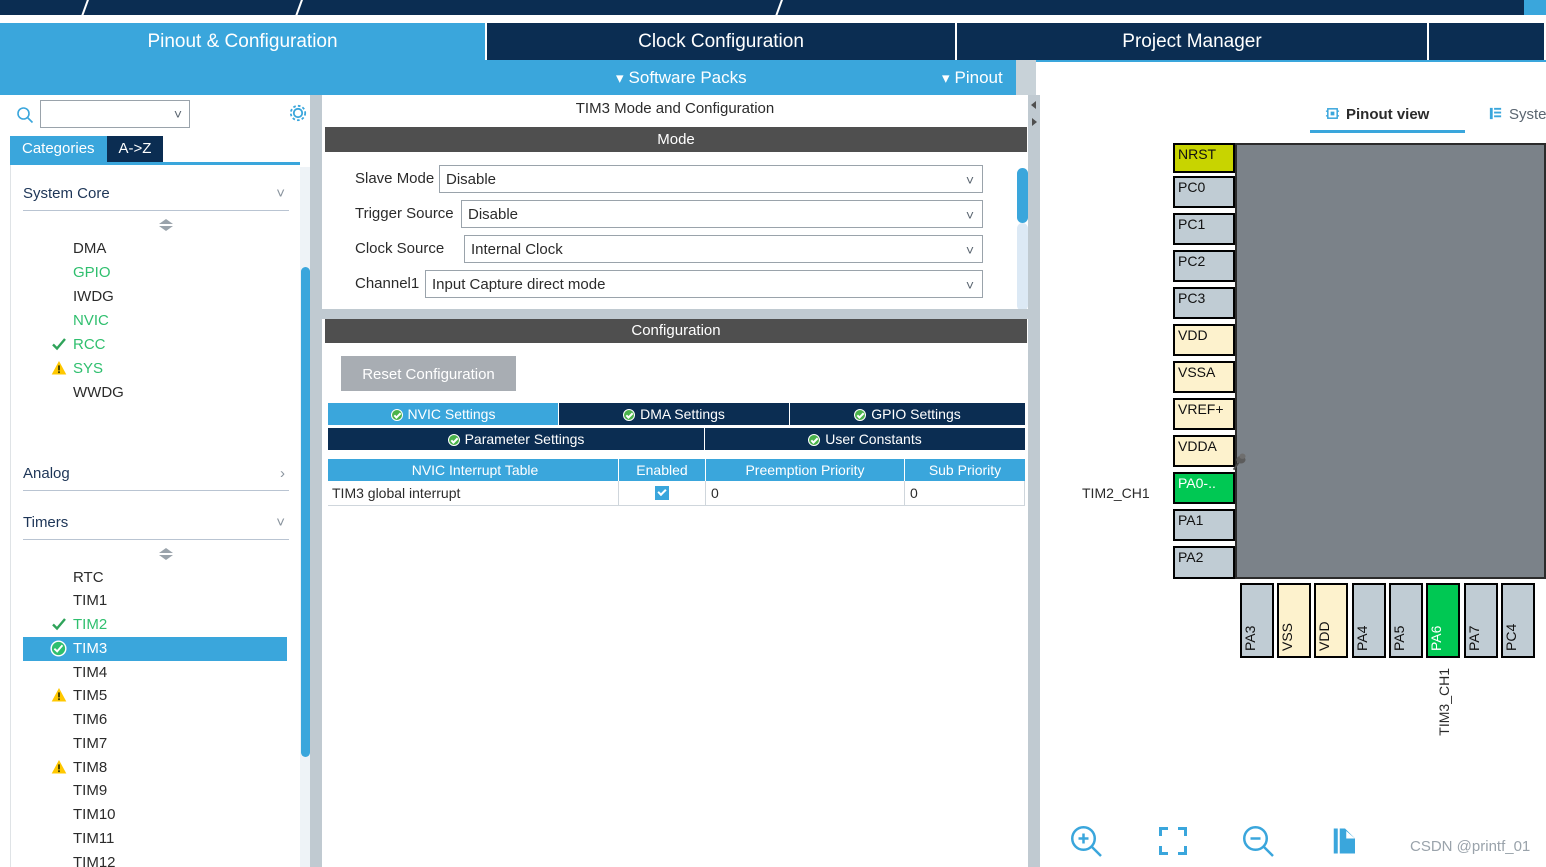 This screenshot has height=867, width=1546. Describe the element at coordinates (1191, 557) in the screenshot. I see `pin-pa2-label: PA2` at that location.